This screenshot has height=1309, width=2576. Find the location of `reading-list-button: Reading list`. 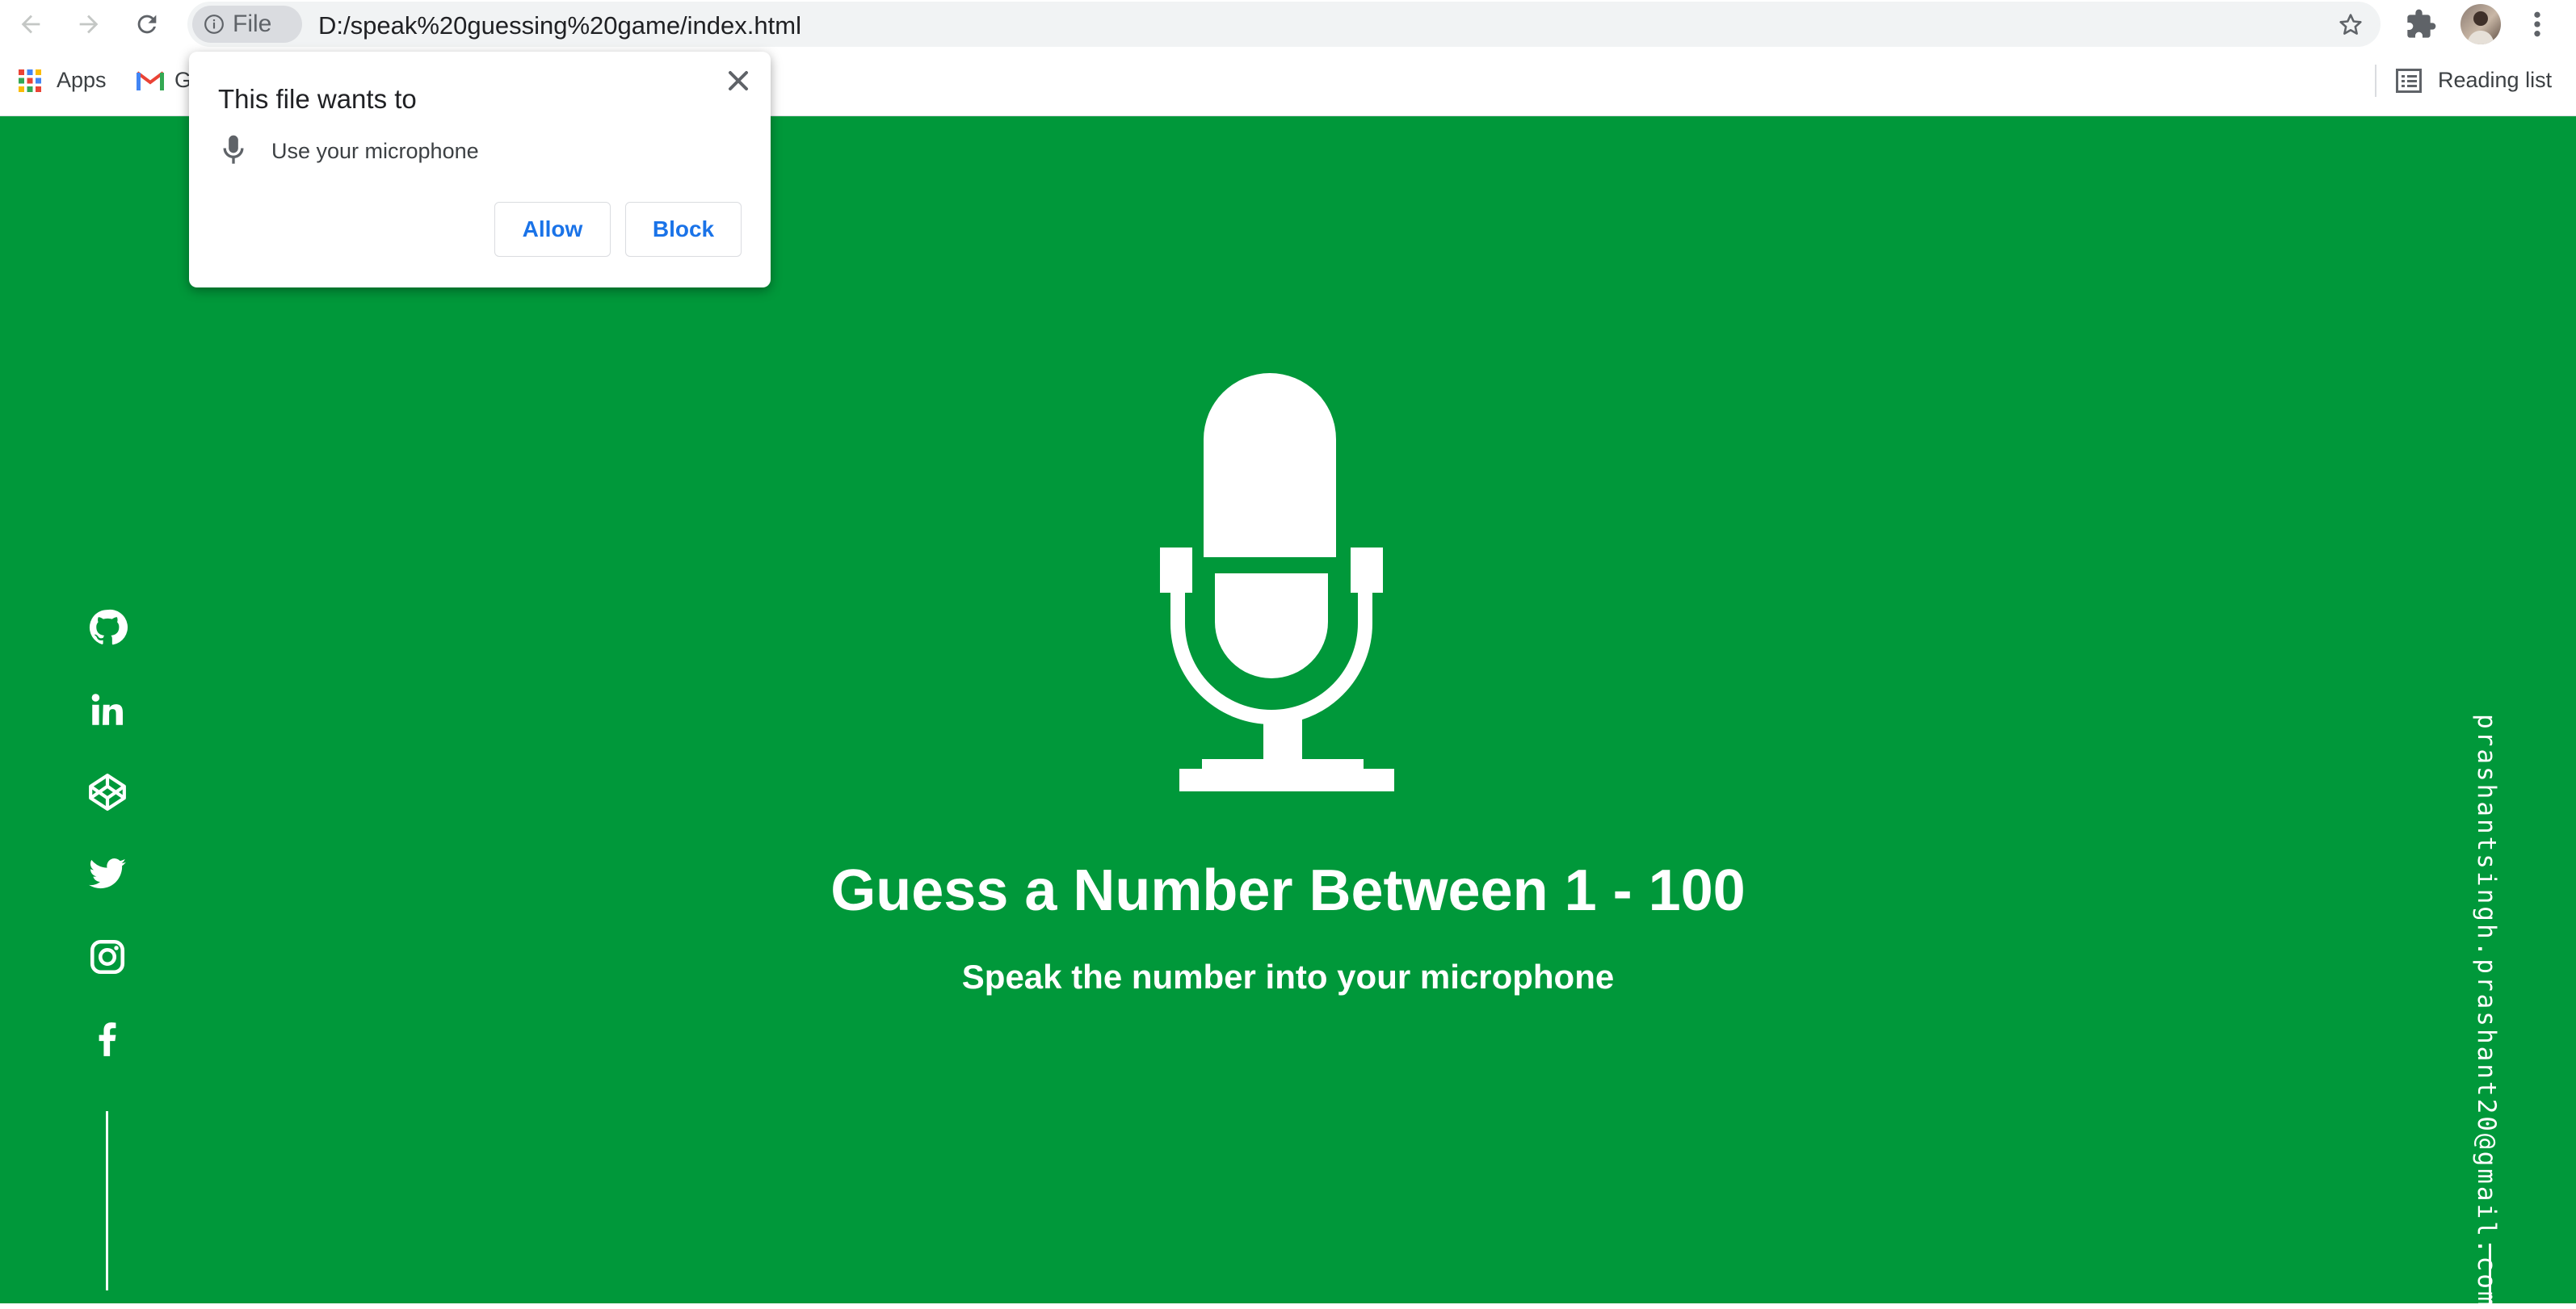

reading-list-button: Reading list is located at coordinates (2474, 80).